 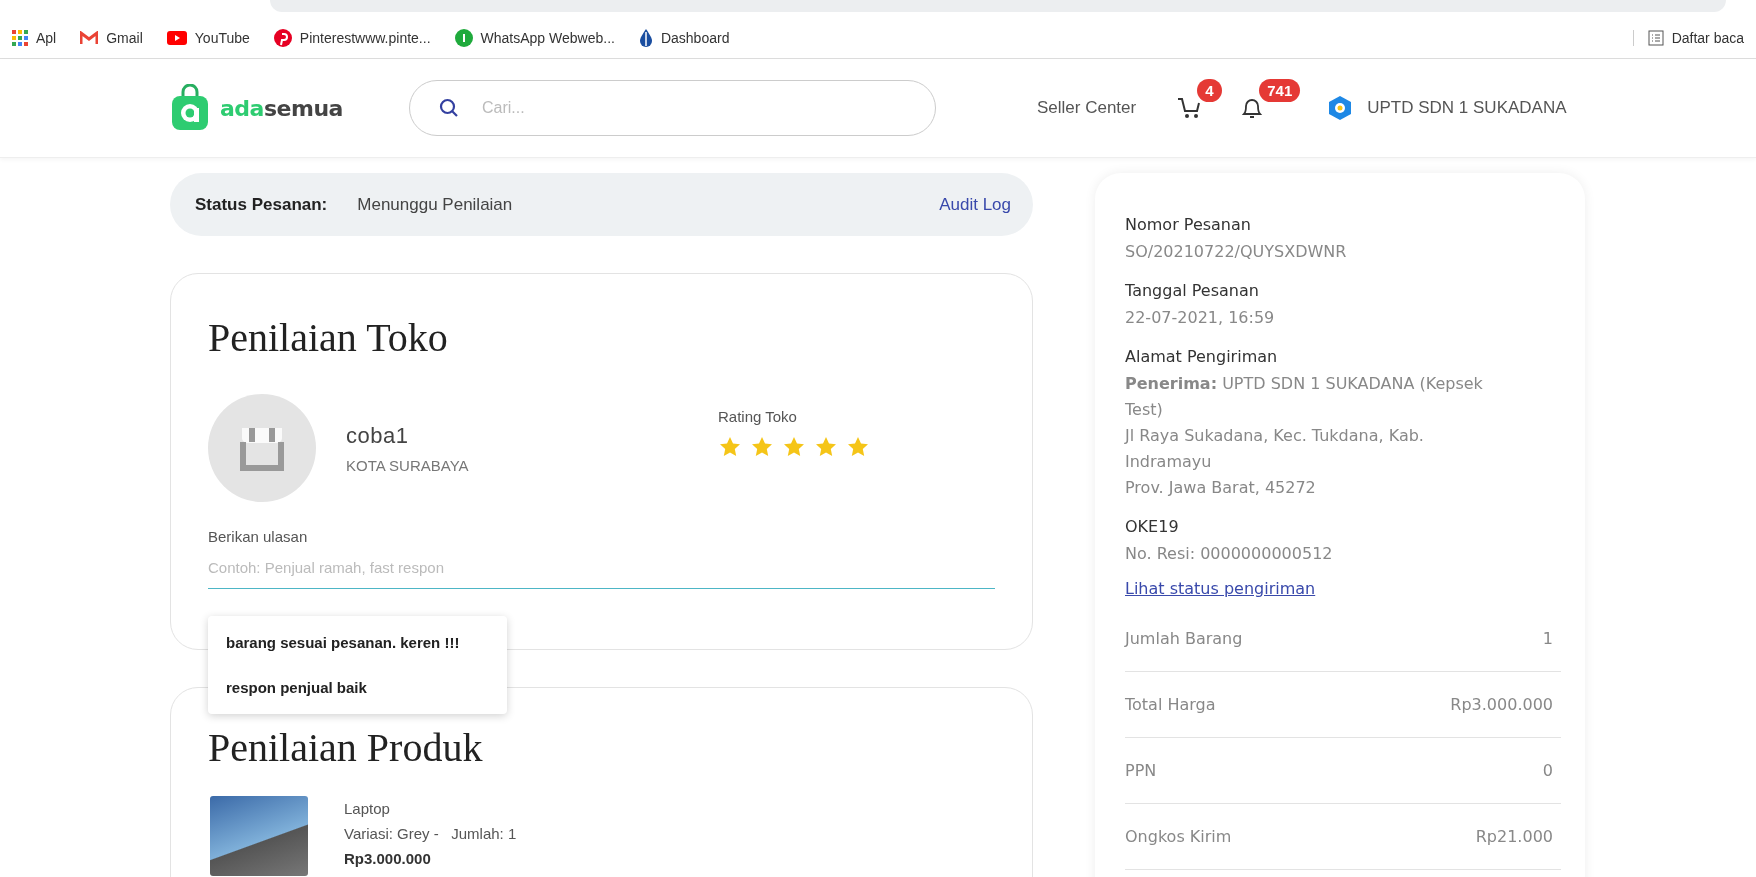 What do you see at coordinates (435, 204) in the screenshot?
I see `status-value: Menunggu Penilaian` at bounding box center [435, 204].